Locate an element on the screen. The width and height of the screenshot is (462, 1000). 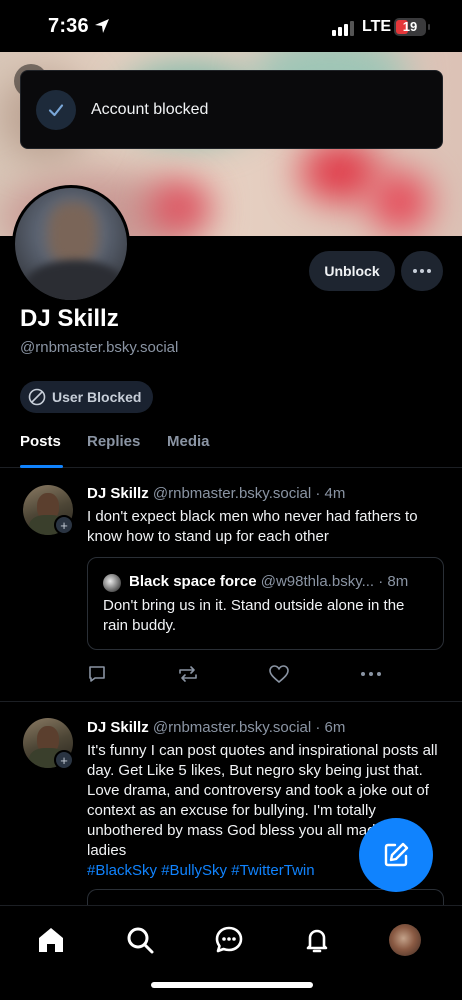
toast-notification: Account blocked is located at coordinates (231, 109).